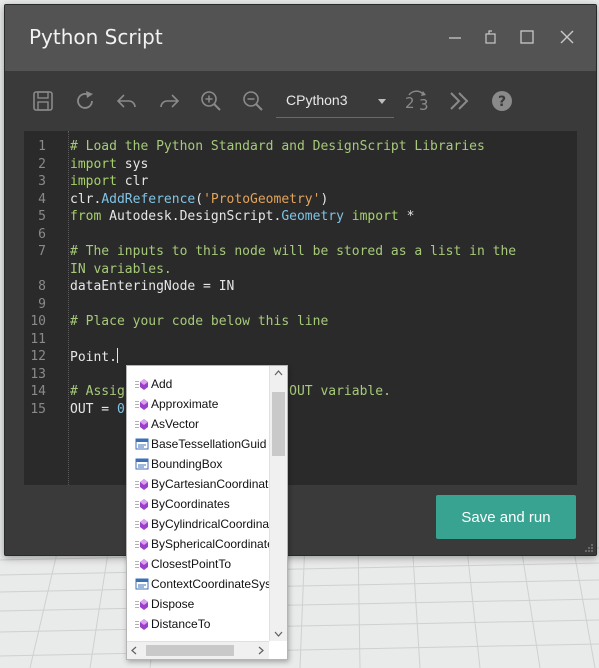 The image size is (599, 668). I want to click on punctuation: (, so click(199, 199).